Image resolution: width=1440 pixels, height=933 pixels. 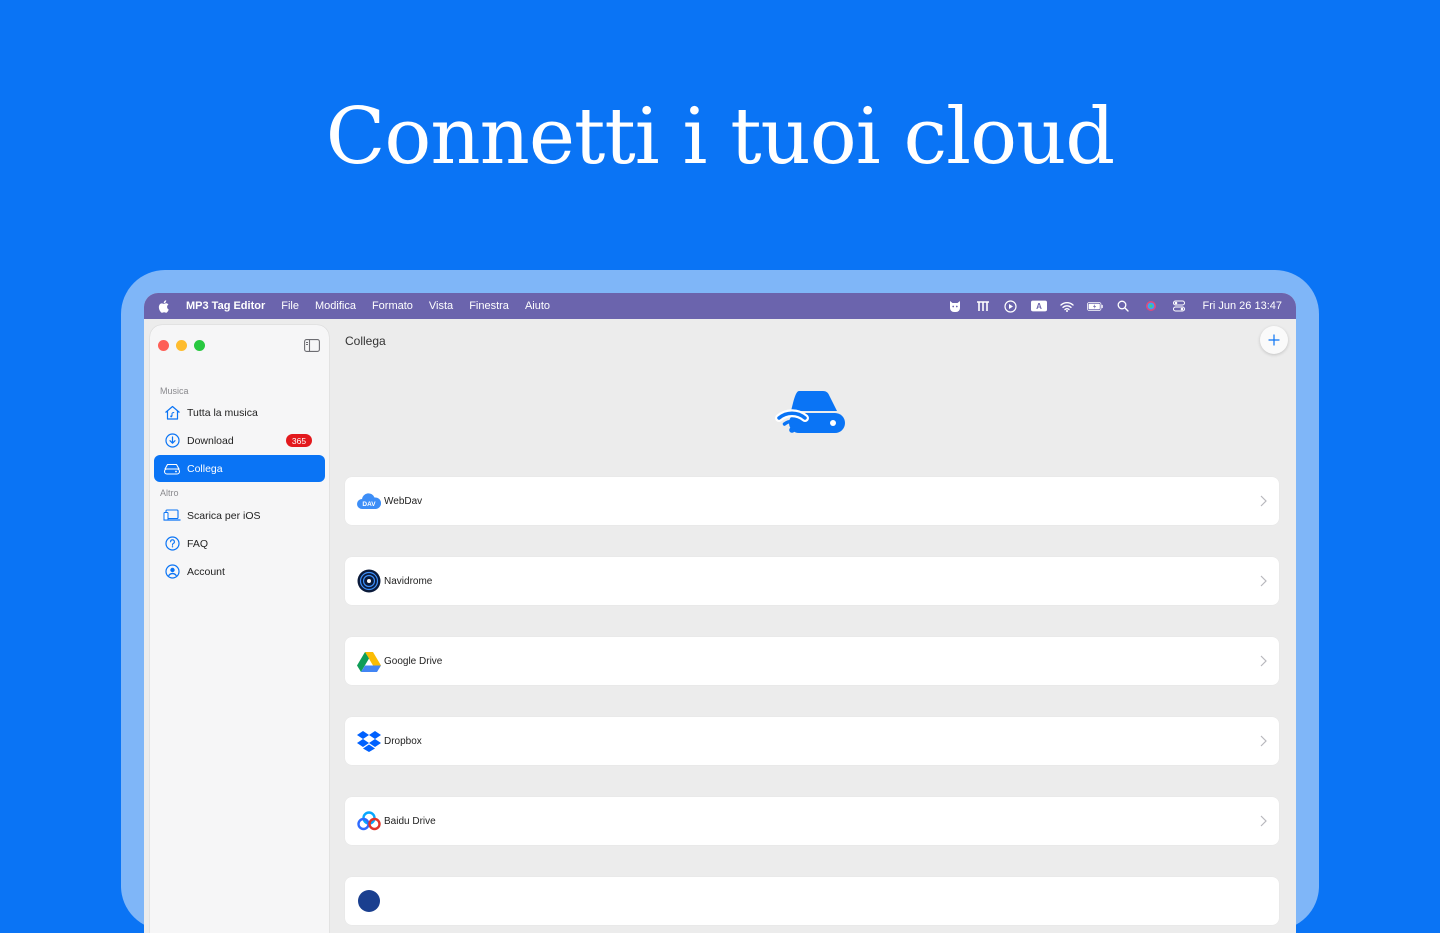 I want to click on menu-clock: Fri Jun 26 13:47, so click(x=1243, y=306).